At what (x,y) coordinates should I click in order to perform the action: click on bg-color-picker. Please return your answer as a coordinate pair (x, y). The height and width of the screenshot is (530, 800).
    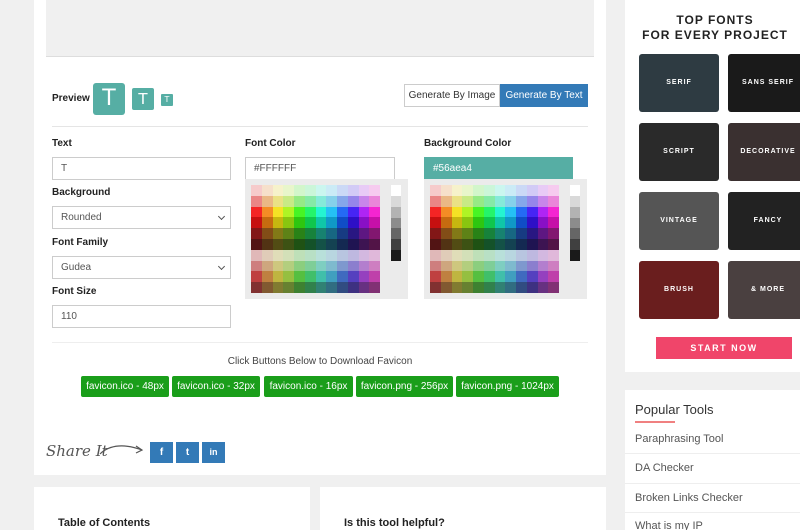
    Looking at the image, I should click on (505, 239).